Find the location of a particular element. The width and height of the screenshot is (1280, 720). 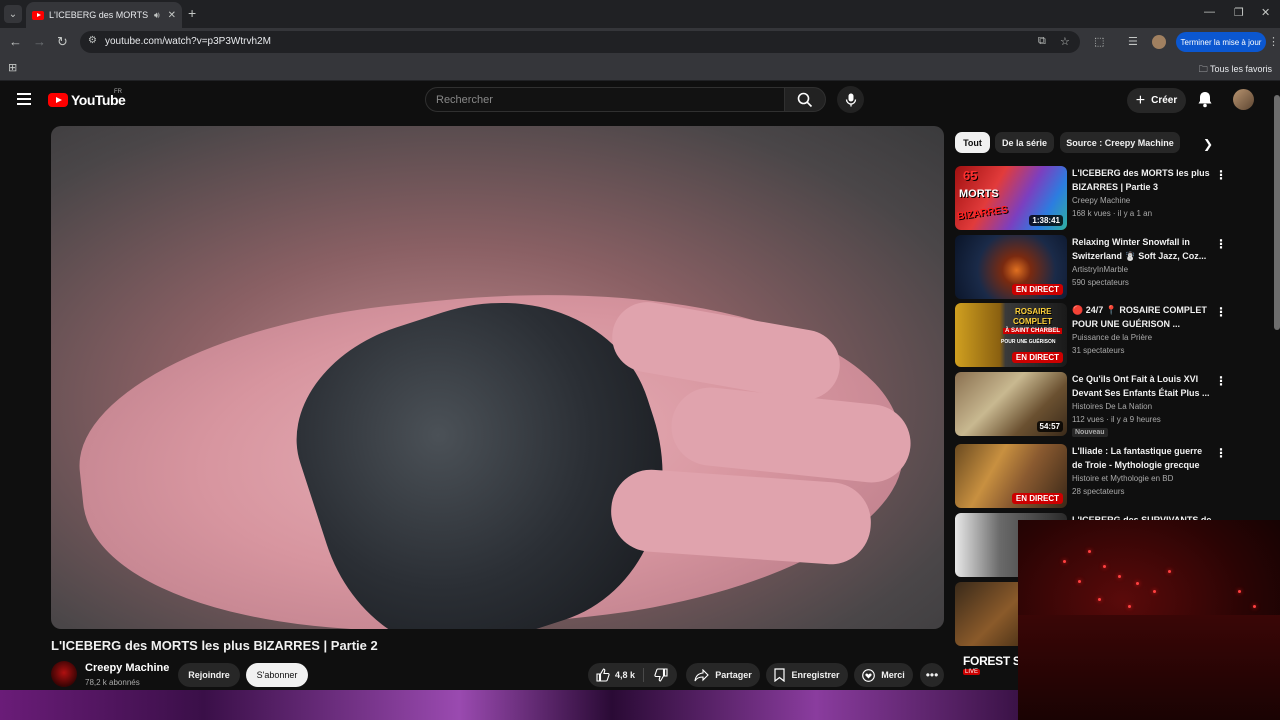

live-badge: EN DIRECT is located at coordinates (1037, 498).